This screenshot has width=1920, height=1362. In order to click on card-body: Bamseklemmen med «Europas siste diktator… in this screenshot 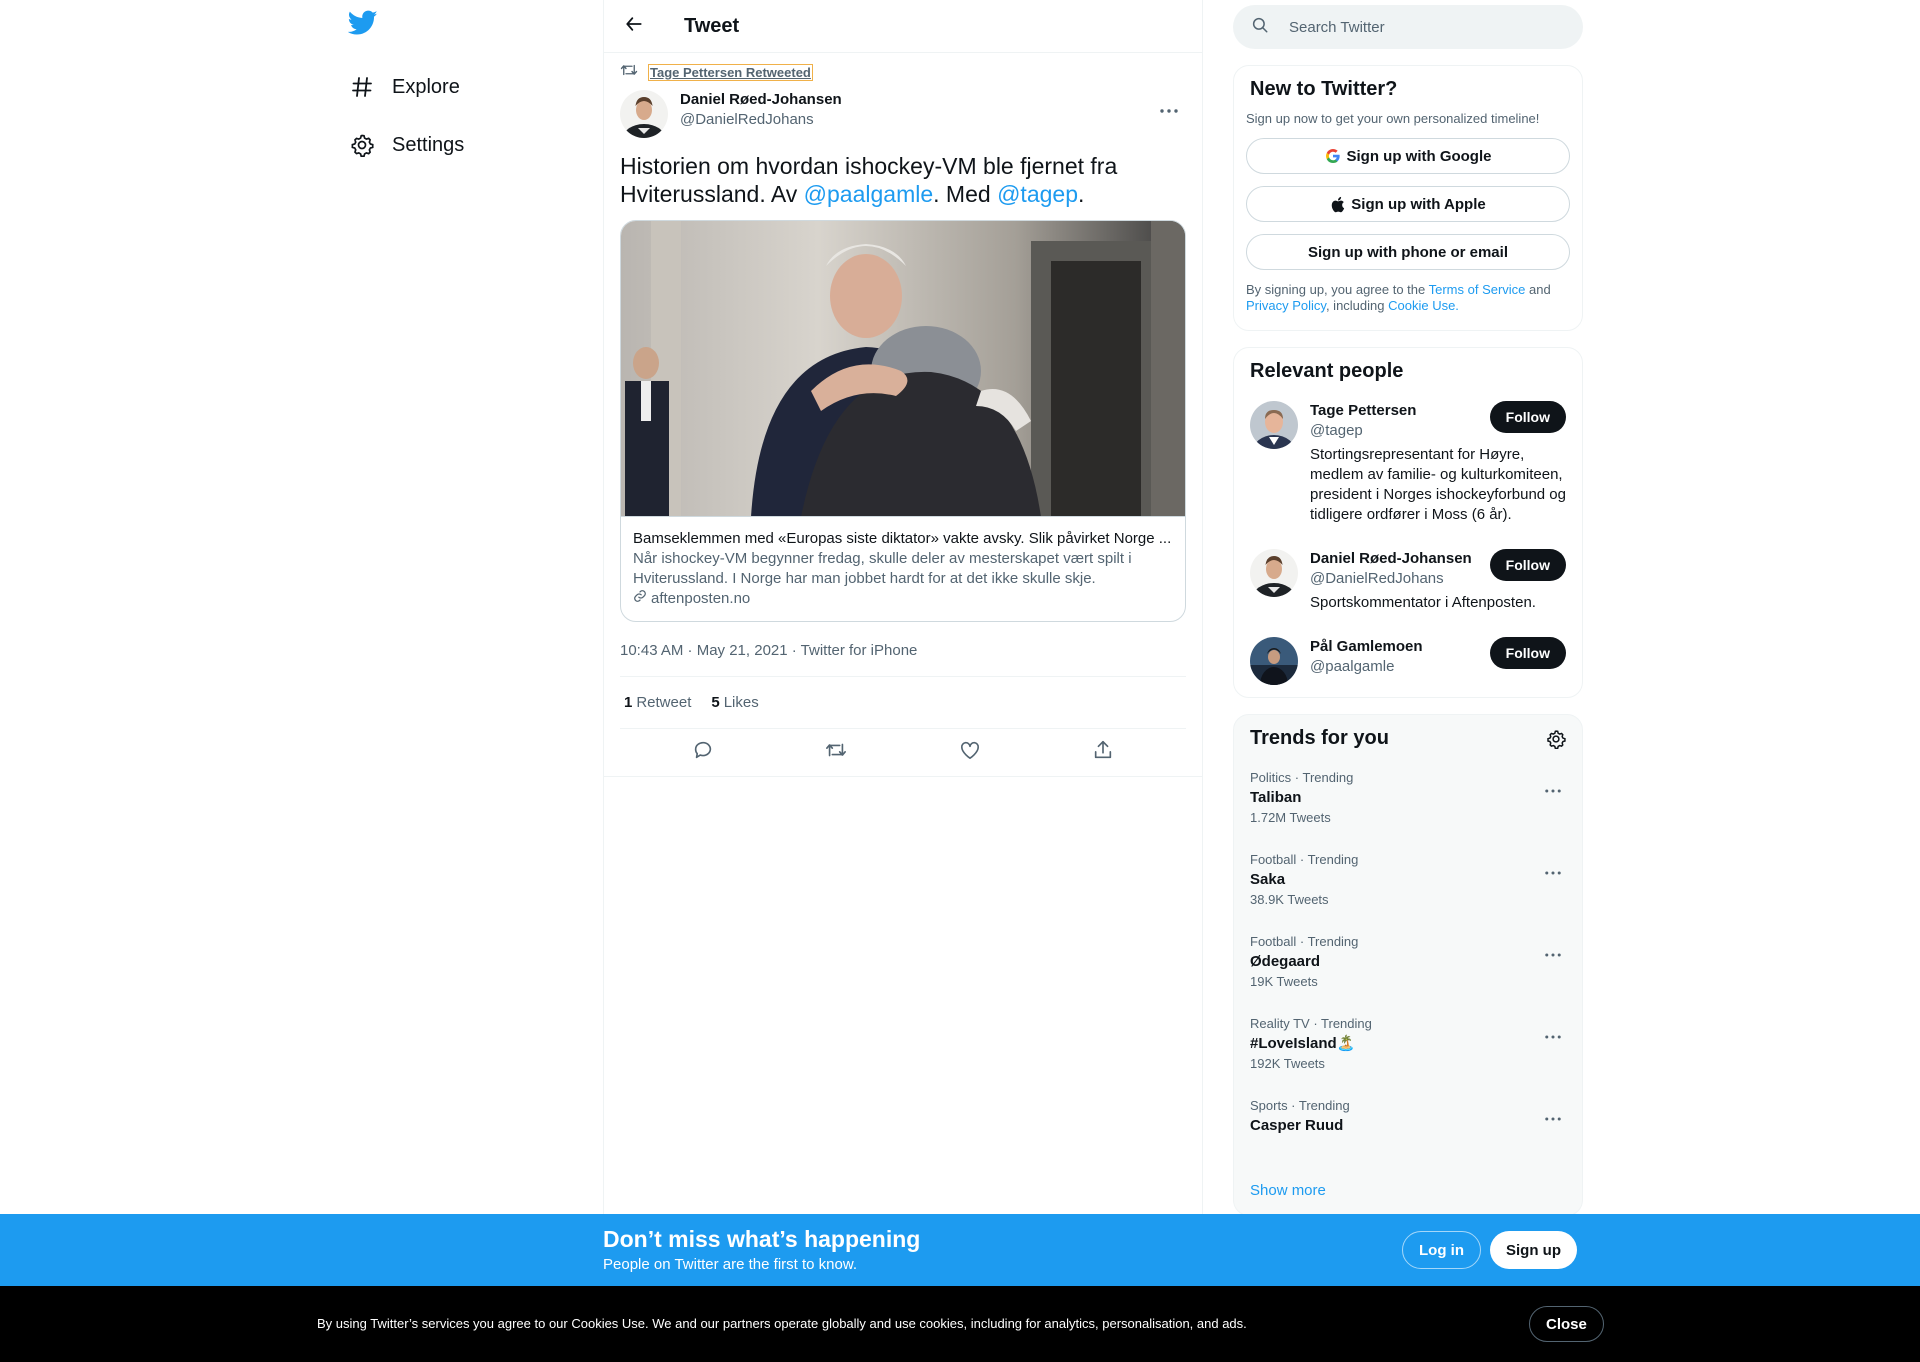, I will do `click(903, 569)`.